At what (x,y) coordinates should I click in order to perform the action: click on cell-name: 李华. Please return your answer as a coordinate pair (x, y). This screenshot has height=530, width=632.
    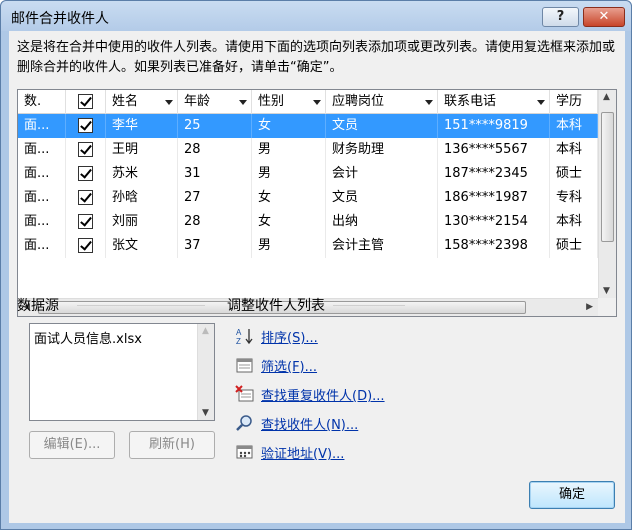
    Looking at the image, I should click on (142, 126).